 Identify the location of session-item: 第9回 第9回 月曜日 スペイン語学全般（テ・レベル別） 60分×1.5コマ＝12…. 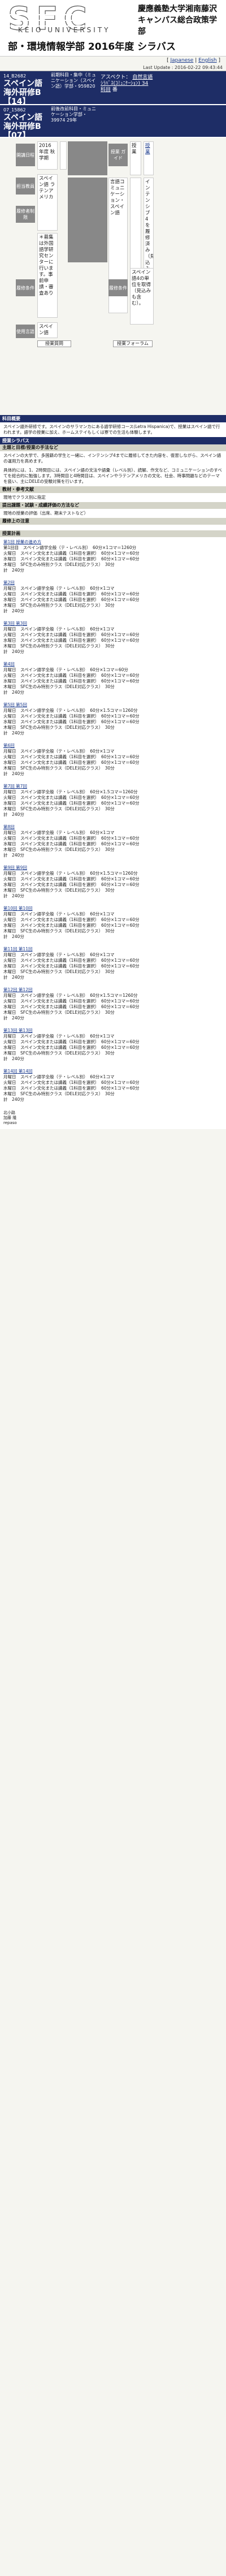
(113, 883).